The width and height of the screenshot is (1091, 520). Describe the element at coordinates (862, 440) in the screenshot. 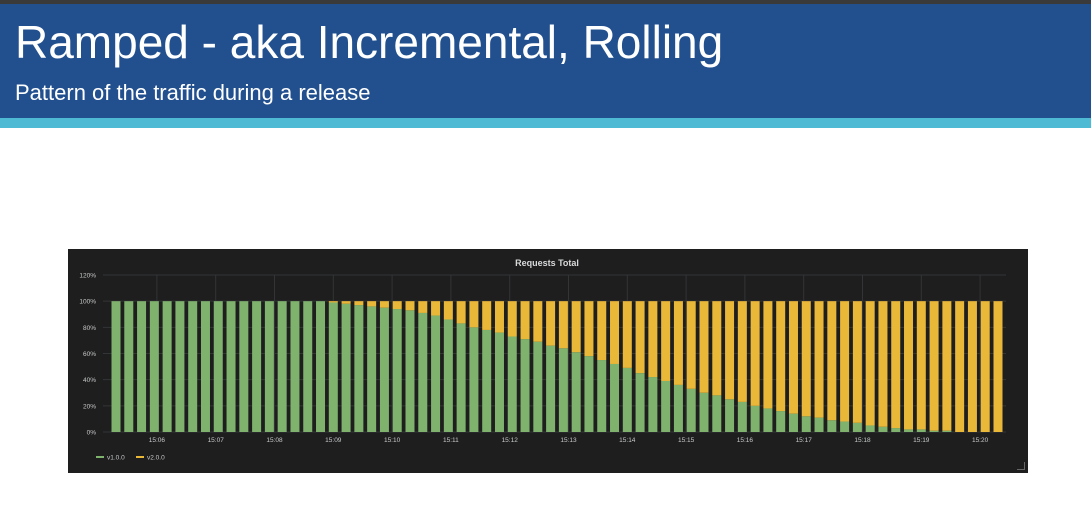

I see `x-tick-label: 15:18` at that location.